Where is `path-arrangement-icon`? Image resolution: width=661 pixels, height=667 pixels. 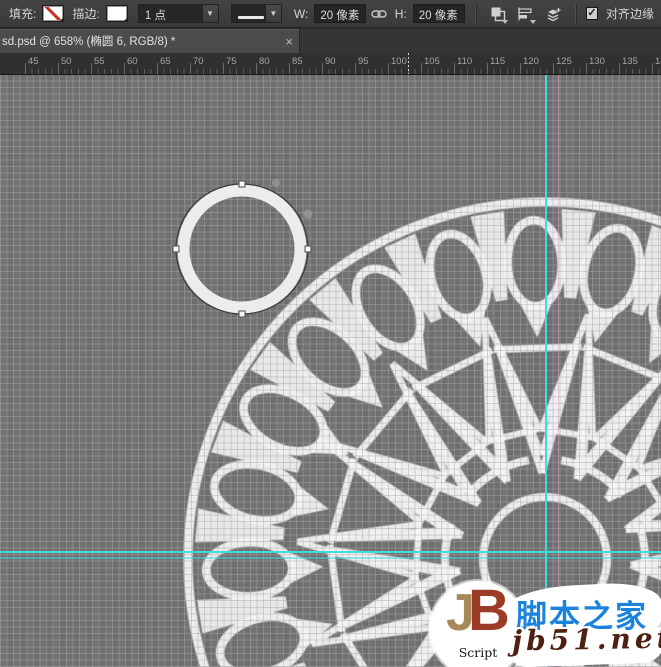
path-arrangement-icon is located at coordinates (554, 14).